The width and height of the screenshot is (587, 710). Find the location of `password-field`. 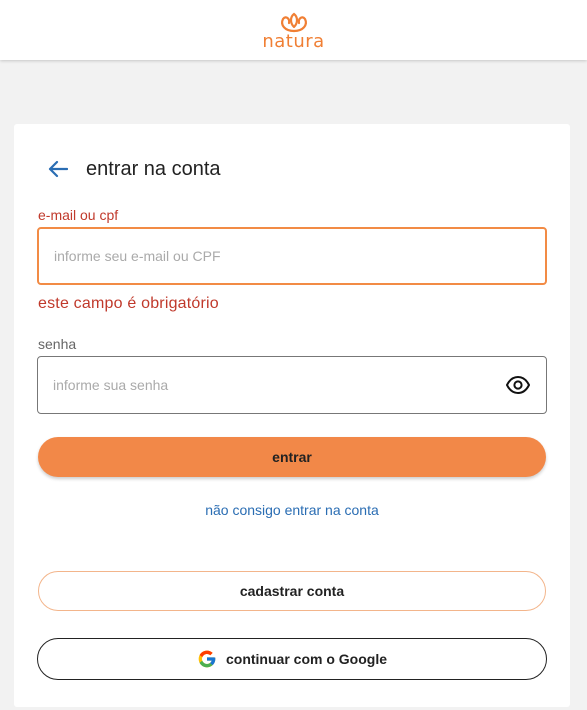

password-field is located at coordinates (292, 385).